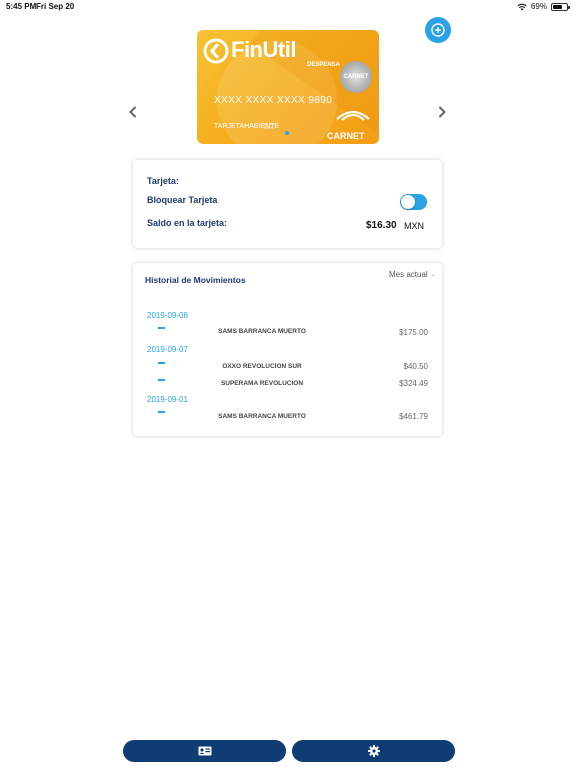 The width and height of the screenshot is (576, 768). What do you see at coordinates (346, 136) in the screenshot?
I see `card-network: CARNET` at bounding box center [346, 136].